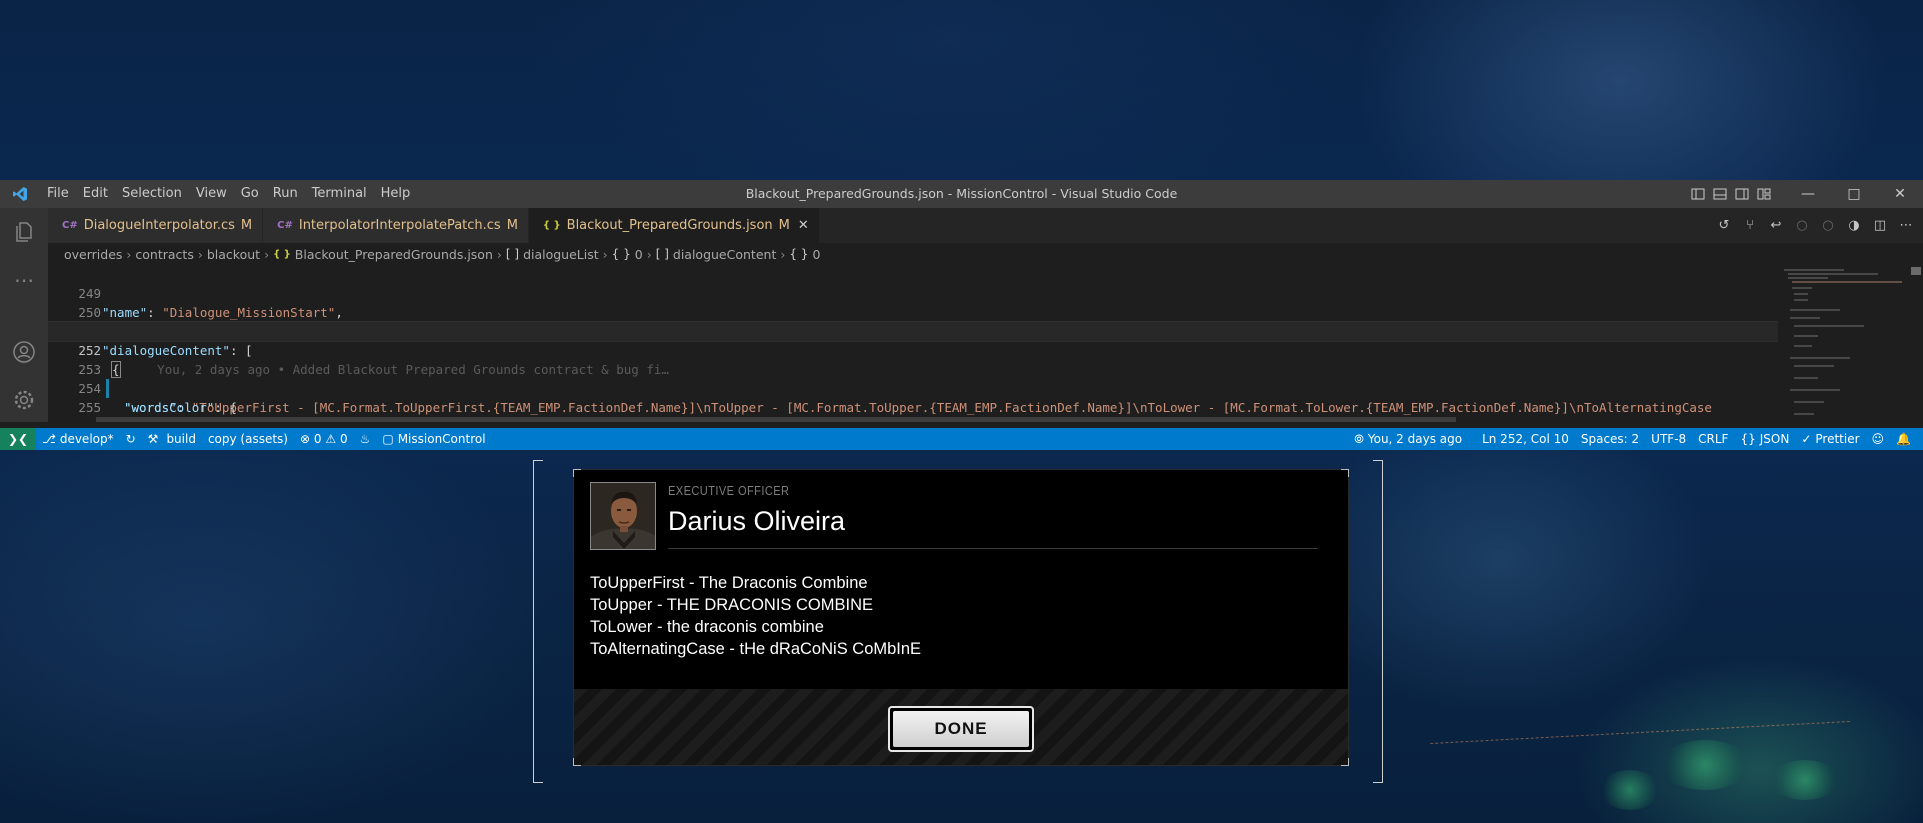 The height and width of the screenshot is (823, 1923). What do you see at coordinates (621, 254) in the screenshot?
I see `object-symbol-icon: { }` at bounding box center [621, 254].